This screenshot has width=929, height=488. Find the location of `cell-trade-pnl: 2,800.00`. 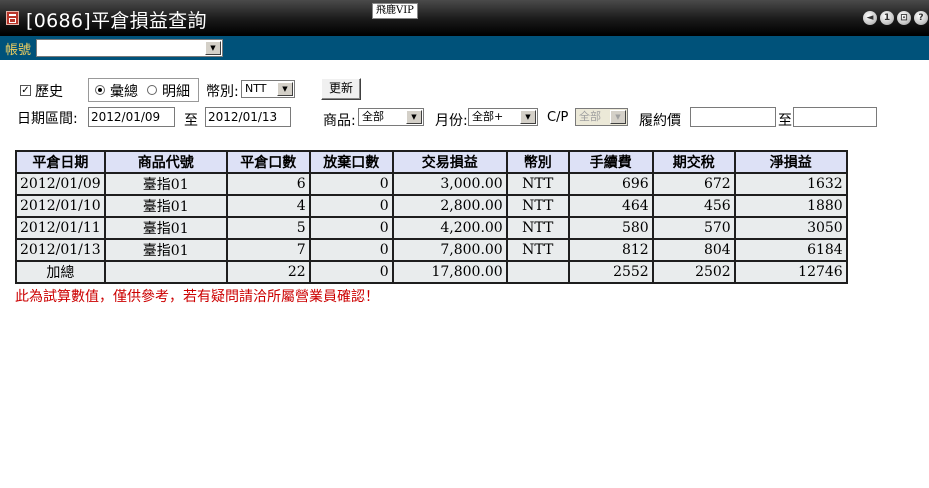

cell-trade-pnl: 2,800.00 is located at coordinates (449, 206).